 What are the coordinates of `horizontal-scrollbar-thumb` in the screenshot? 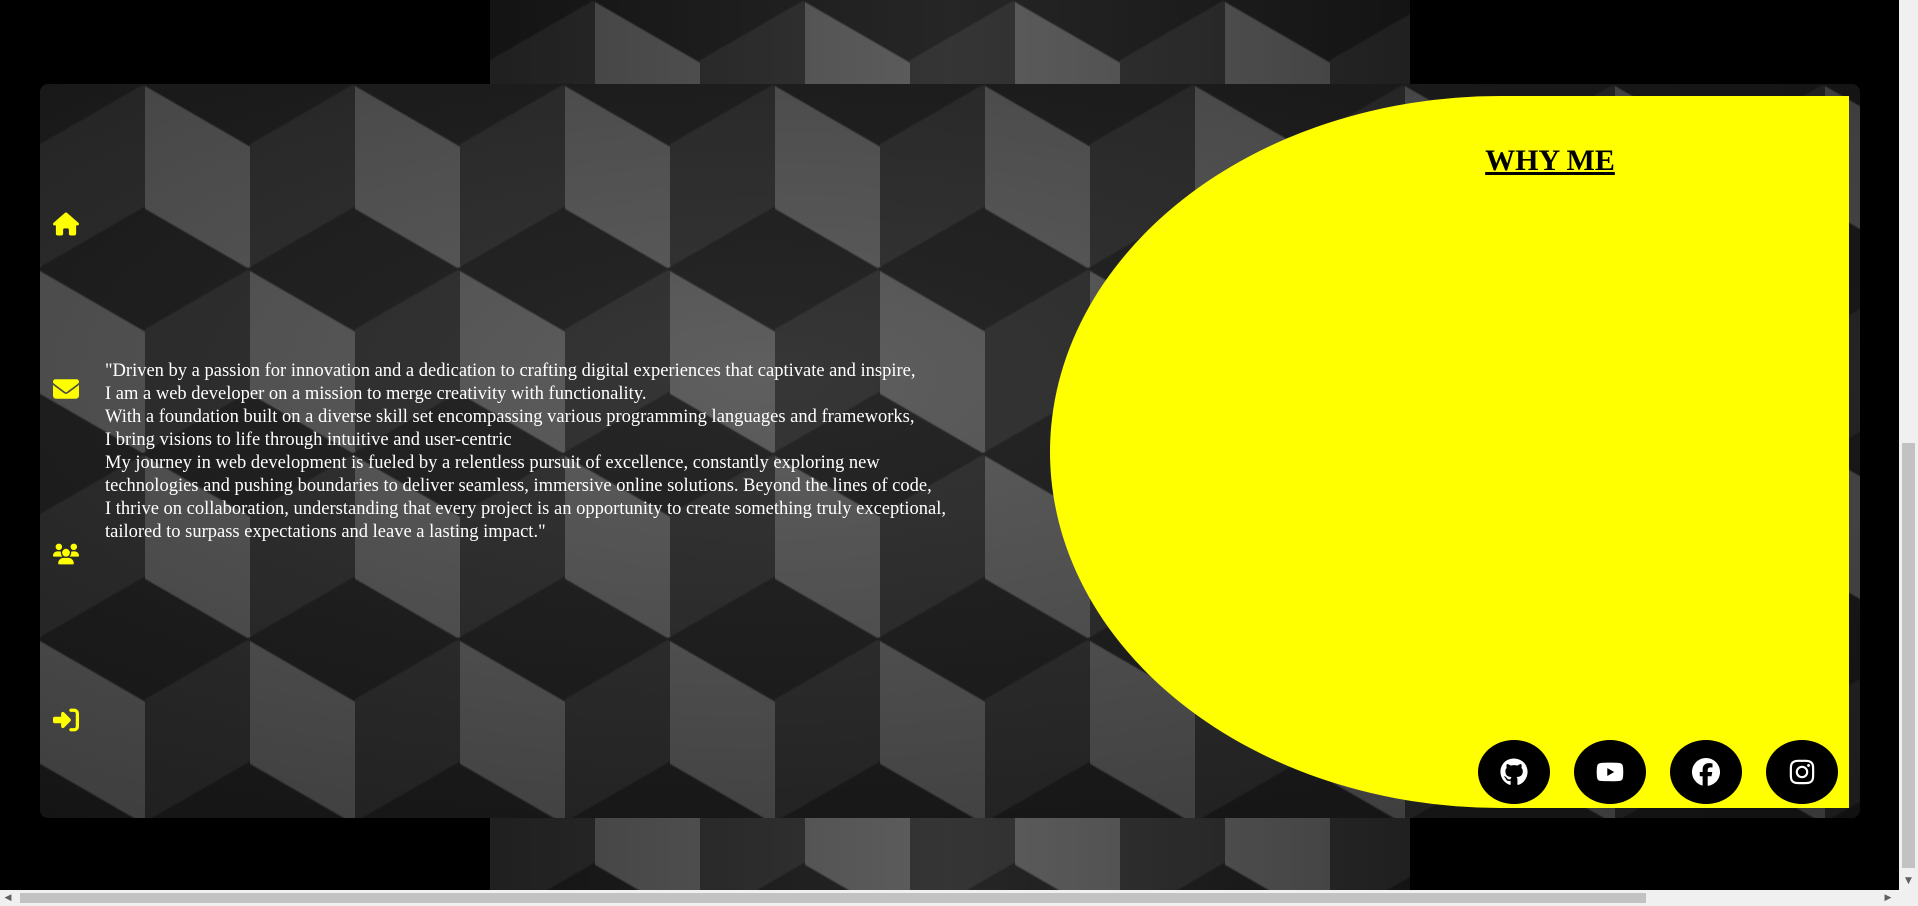 It's located at (833, 898).